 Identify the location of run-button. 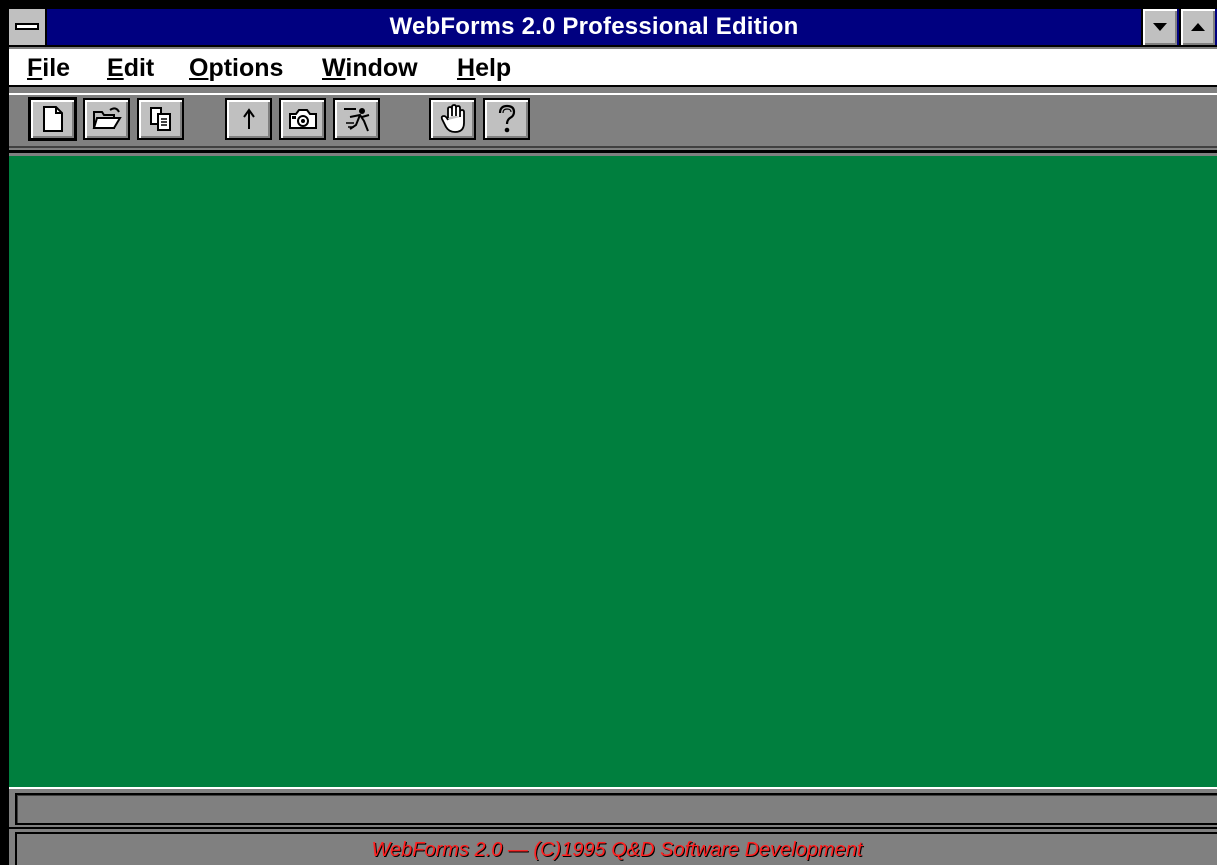
(356, 119).